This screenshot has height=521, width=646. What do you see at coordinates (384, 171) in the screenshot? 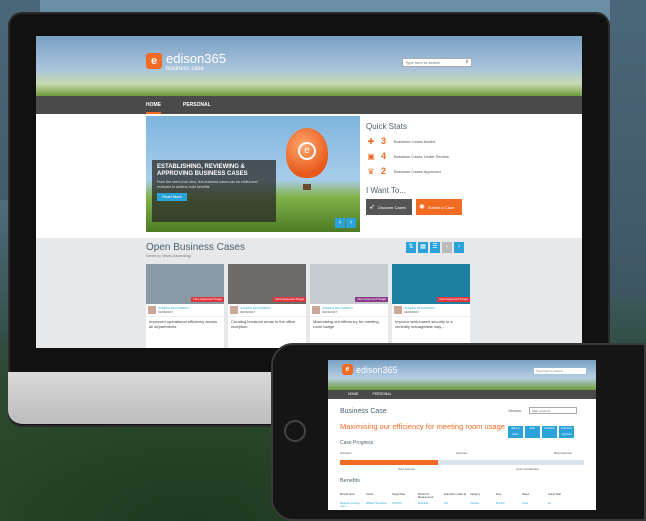
I see `stat-count: 2` at bounding box center [384, 171].